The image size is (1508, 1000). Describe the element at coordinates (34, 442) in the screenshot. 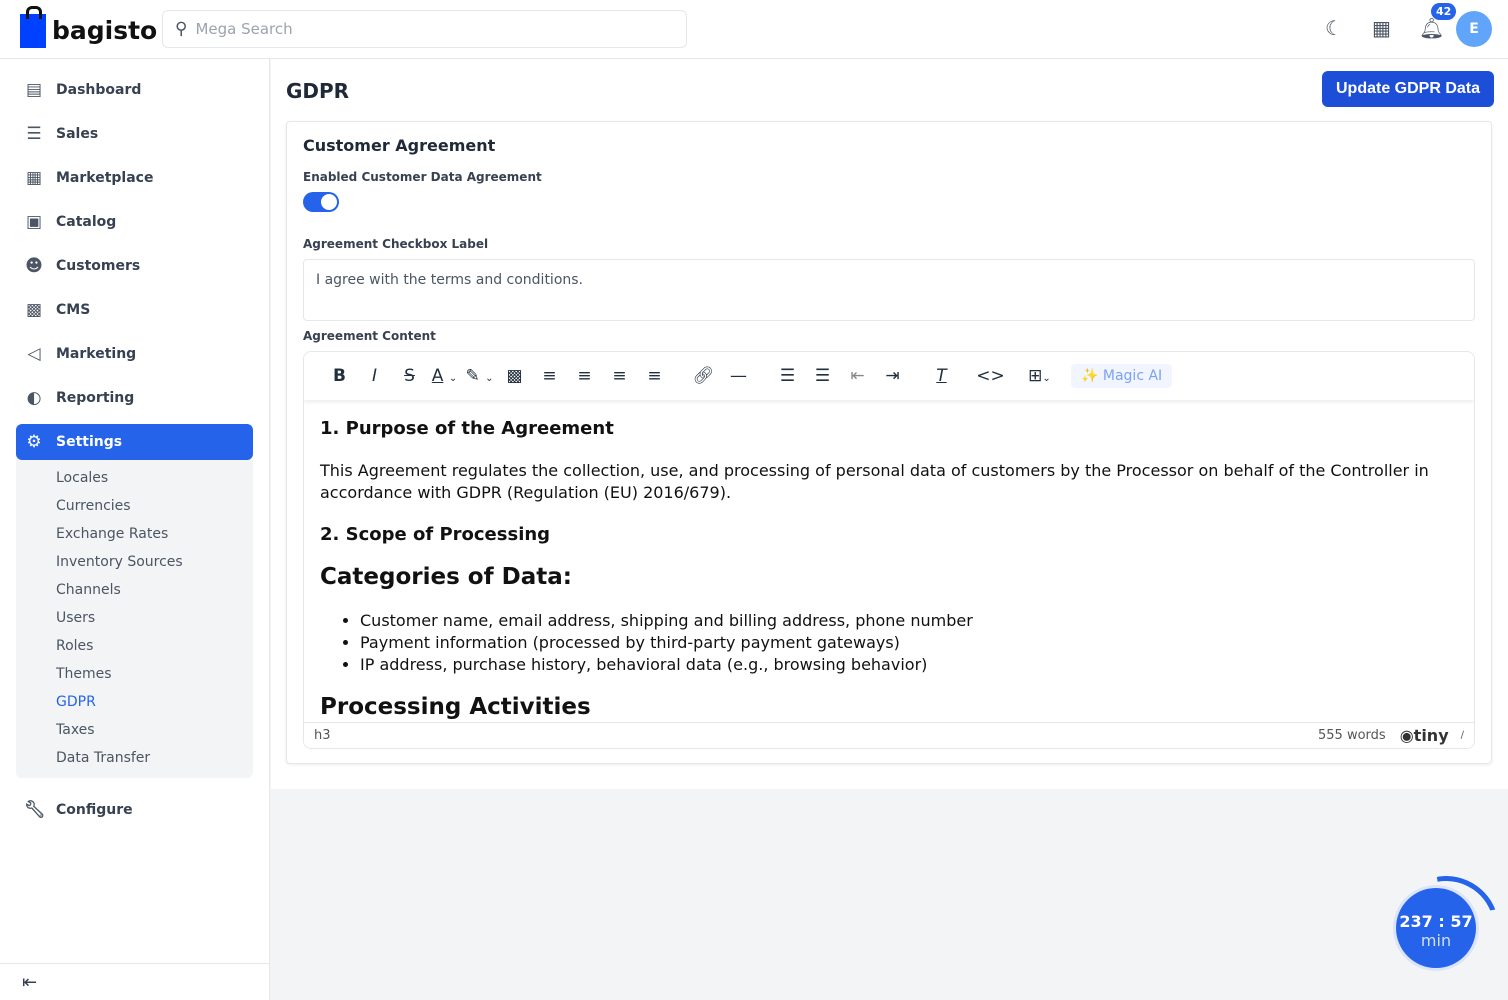

I see `gear-icon: ⚙` at that location.